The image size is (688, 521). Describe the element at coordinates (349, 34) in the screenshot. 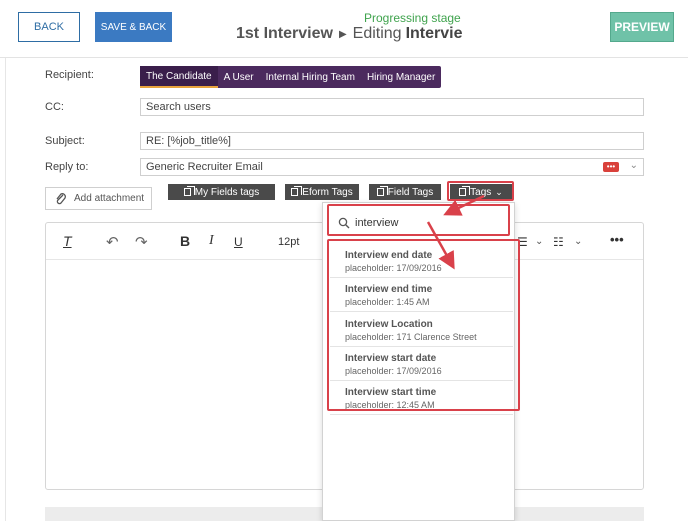

I see `breadcrumb: 1st Interview ▶ Editing Intervie` at that location.